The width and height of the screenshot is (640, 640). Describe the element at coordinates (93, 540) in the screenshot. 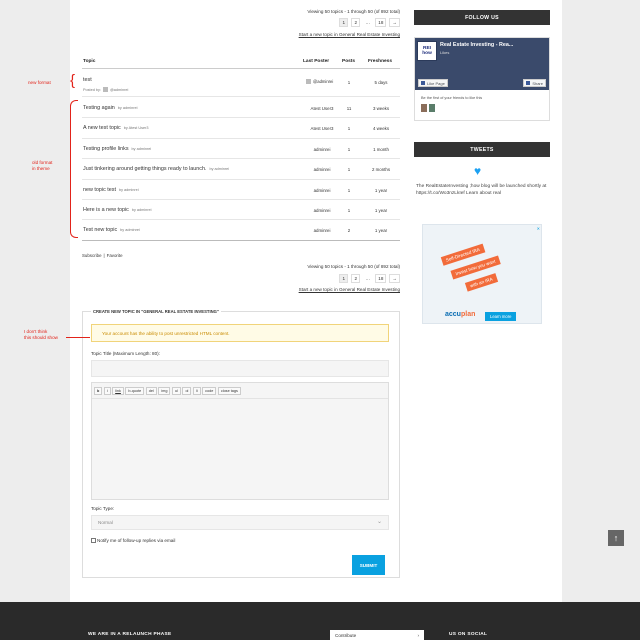

I see `notify-checkbox` at that location.